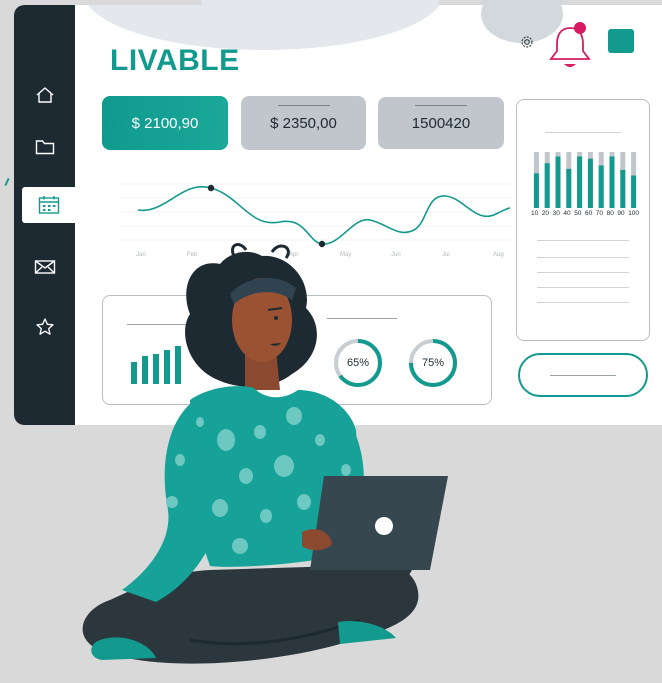 This screenshot has width=662, height=683. Describe the element at coordinates (276, 318) in the screenshot. I see `eye` at that location.